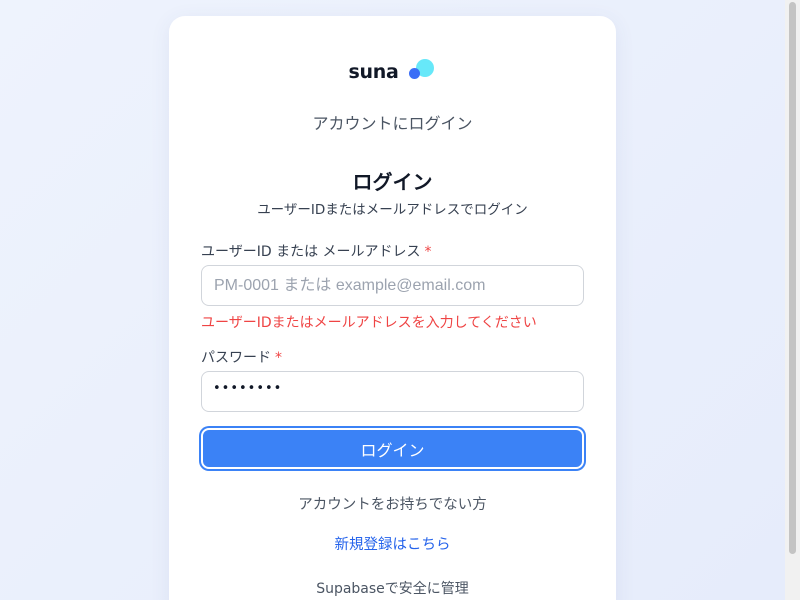 The width and height of the screenshot is (800, 600). I want to click on page-scrollbar, so click(792, 300).